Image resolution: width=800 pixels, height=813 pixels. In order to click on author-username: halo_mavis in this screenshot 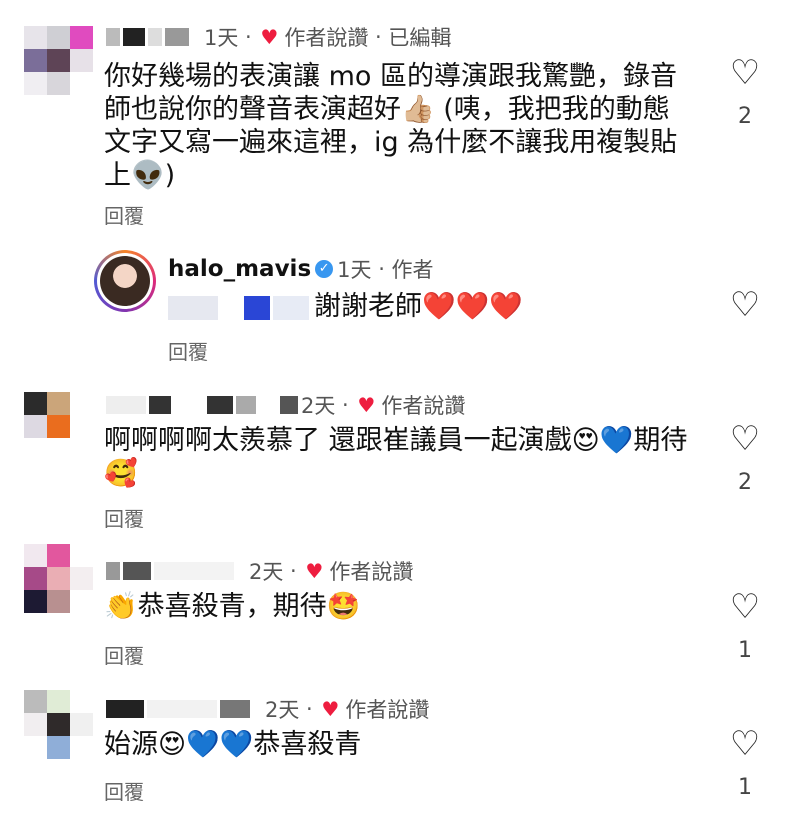, I will do `click(239, 269)`.